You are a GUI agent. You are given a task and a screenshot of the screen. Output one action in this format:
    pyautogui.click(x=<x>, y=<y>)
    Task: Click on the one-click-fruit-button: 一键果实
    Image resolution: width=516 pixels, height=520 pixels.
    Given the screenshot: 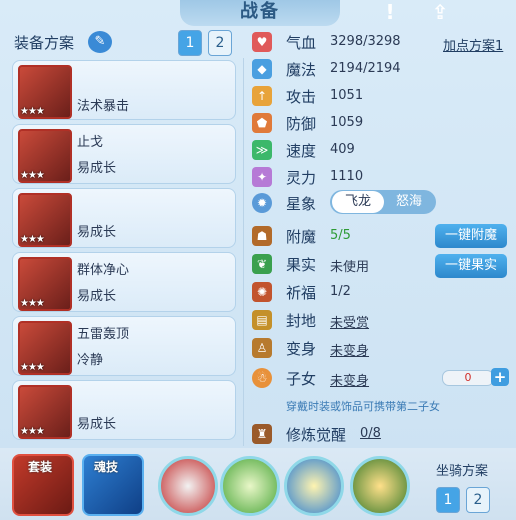 What is the action you would take?
    pyautogui.click(x=471, y=266)
    